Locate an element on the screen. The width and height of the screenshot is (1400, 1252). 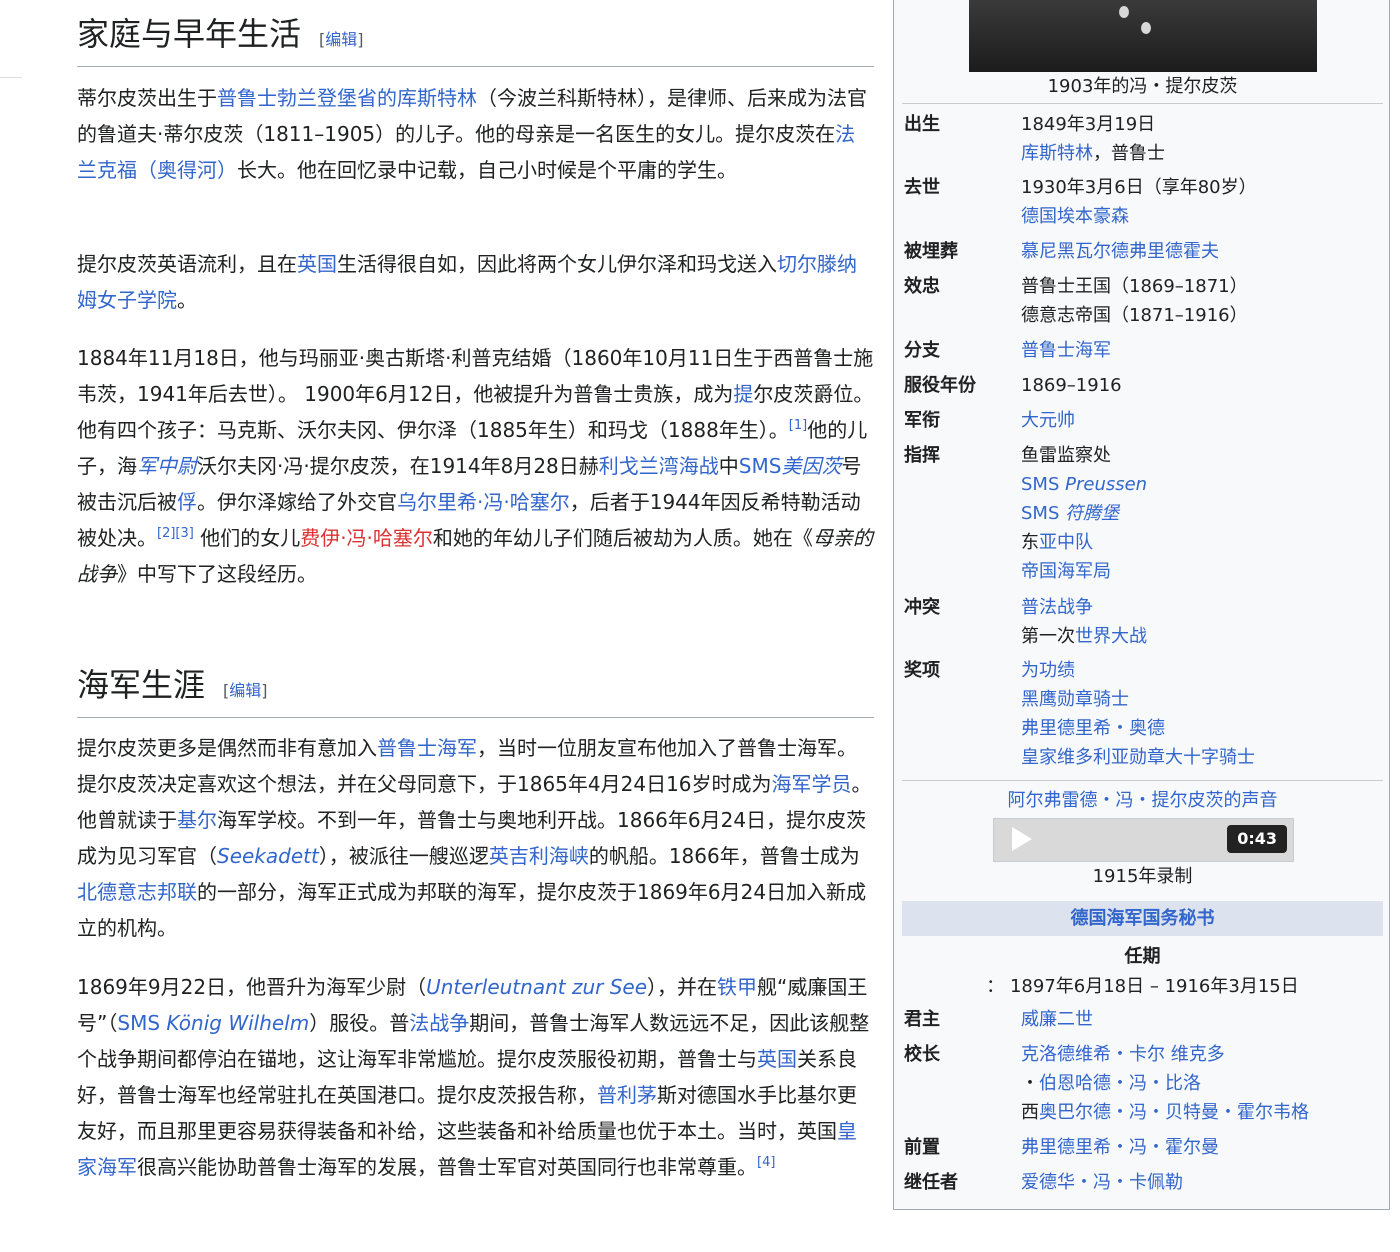
section-title: 家庭与早年生活 is located at coordinates (189, 34).